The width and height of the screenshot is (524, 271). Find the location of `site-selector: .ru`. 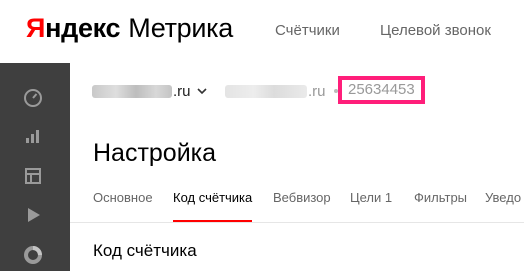

site-selector: .ru is located at coordinates (150, 91).